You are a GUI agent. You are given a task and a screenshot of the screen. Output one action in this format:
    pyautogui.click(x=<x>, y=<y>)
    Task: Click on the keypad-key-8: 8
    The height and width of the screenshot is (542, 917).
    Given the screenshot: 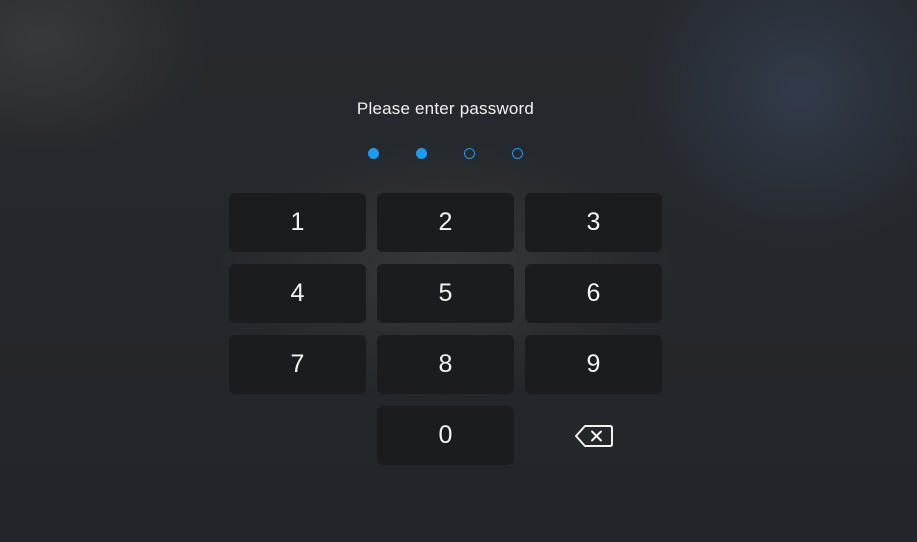 What is the action you would take?
    pyautogui.click(x=445, y=364)
    